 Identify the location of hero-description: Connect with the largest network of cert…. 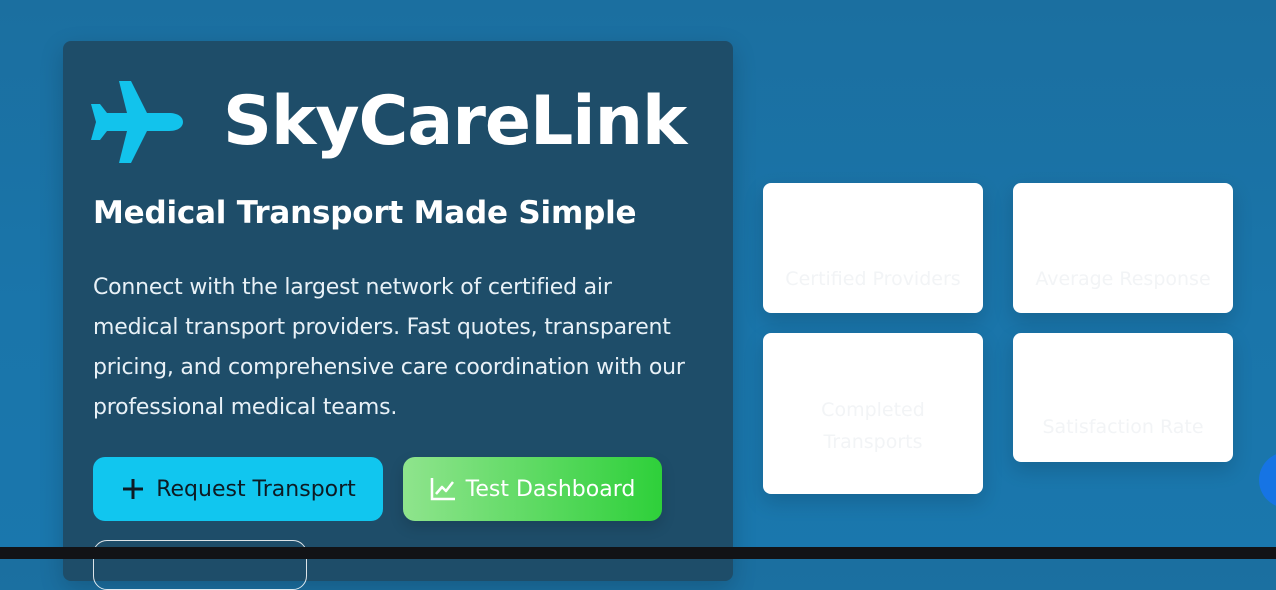
(389, 347).